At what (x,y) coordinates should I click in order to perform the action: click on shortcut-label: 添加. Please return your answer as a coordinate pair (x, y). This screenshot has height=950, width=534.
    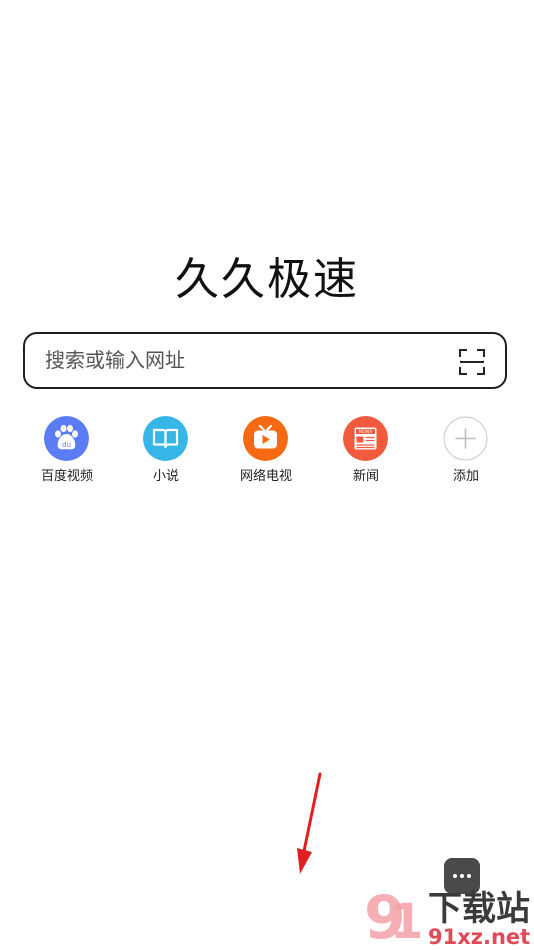
    Looking at the image, I should click on (465, 476).